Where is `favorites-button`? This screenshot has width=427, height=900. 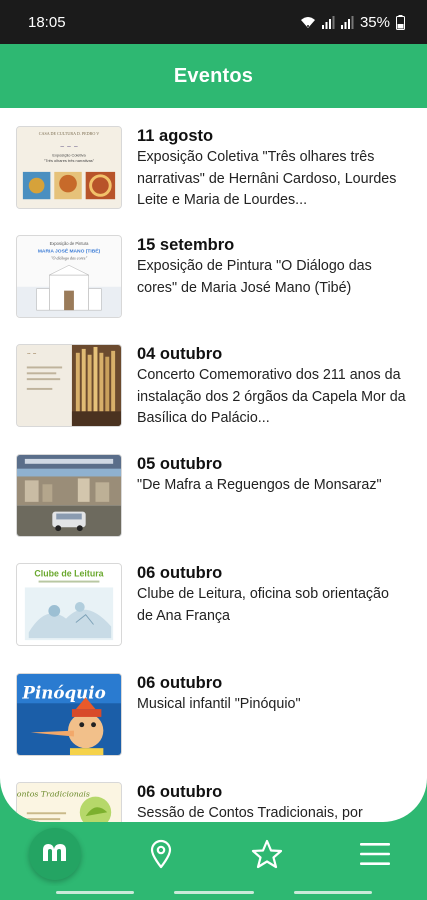 favorites-button is located at coordinates (267, 856).